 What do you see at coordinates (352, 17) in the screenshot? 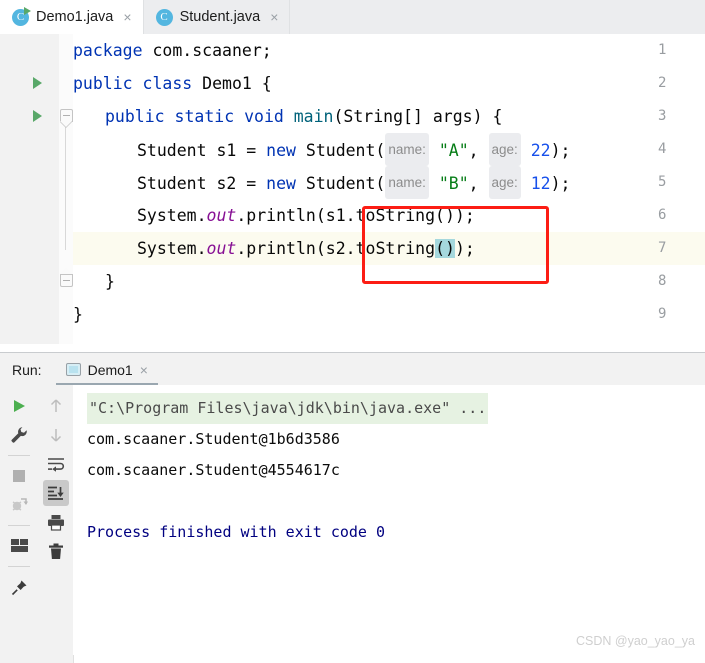
I see `editor-tab-bar: C Demo1.java × C Student.java ×` at bounding box center [352, 17].